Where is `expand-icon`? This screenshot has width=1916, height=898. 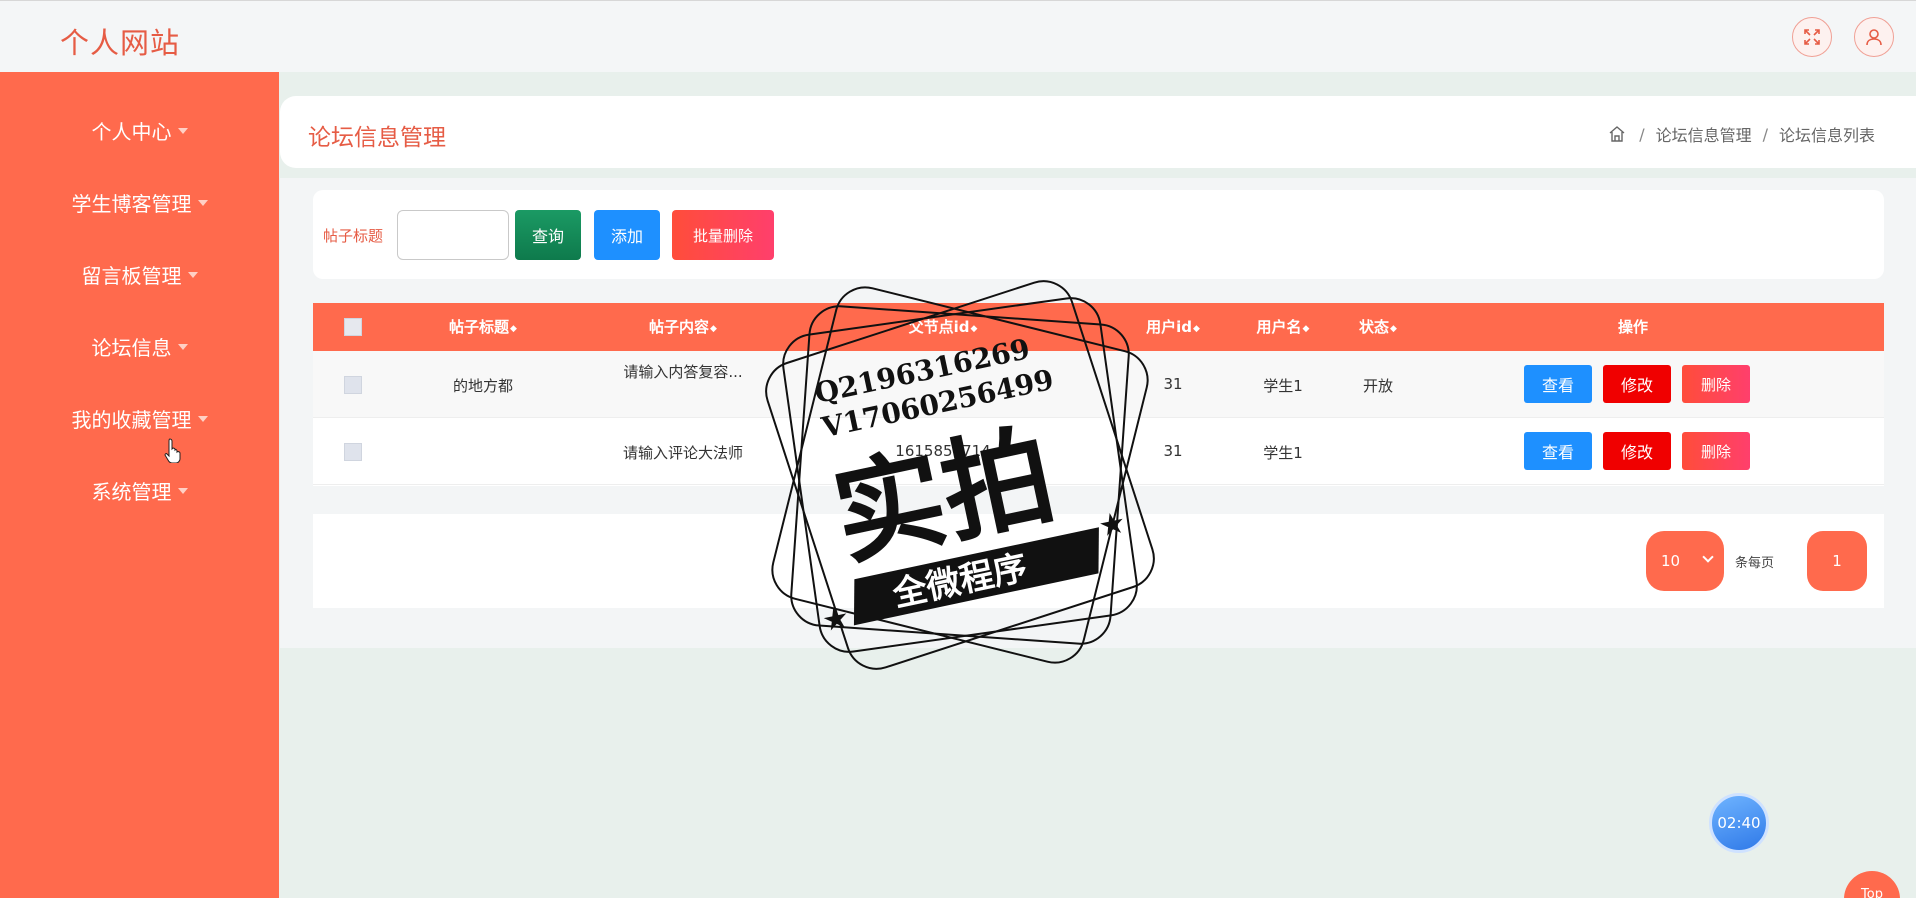 expand-icon is located at coordinates (1812, 37).